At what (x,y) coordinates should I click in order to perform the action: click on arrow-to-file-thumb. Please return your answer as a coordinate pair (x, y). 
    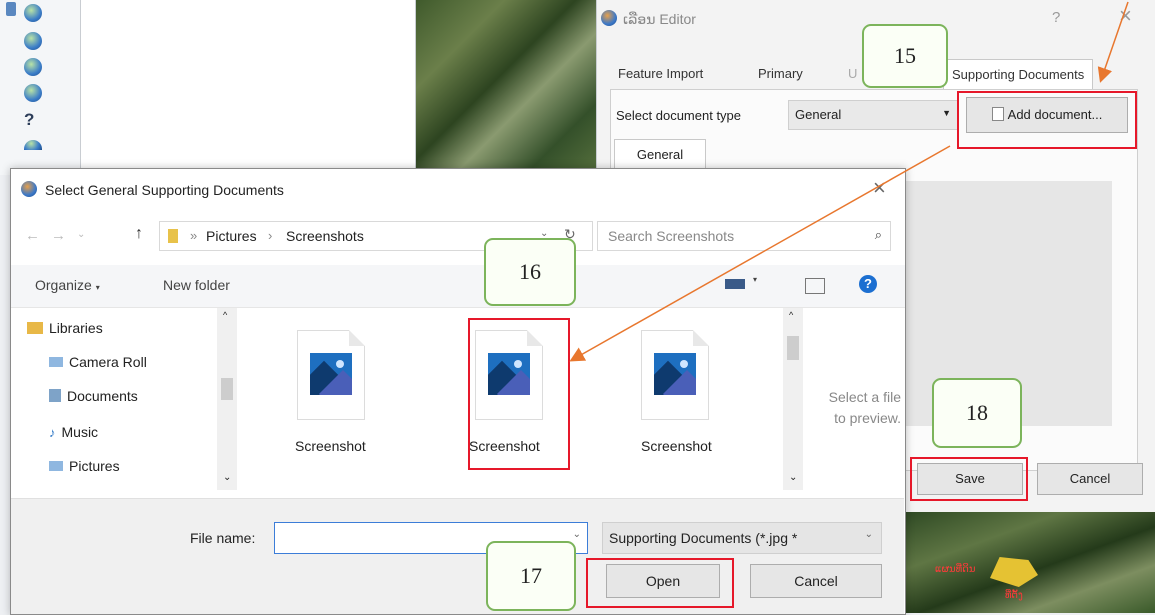
    Looking at the image, I should click on (760, 253).